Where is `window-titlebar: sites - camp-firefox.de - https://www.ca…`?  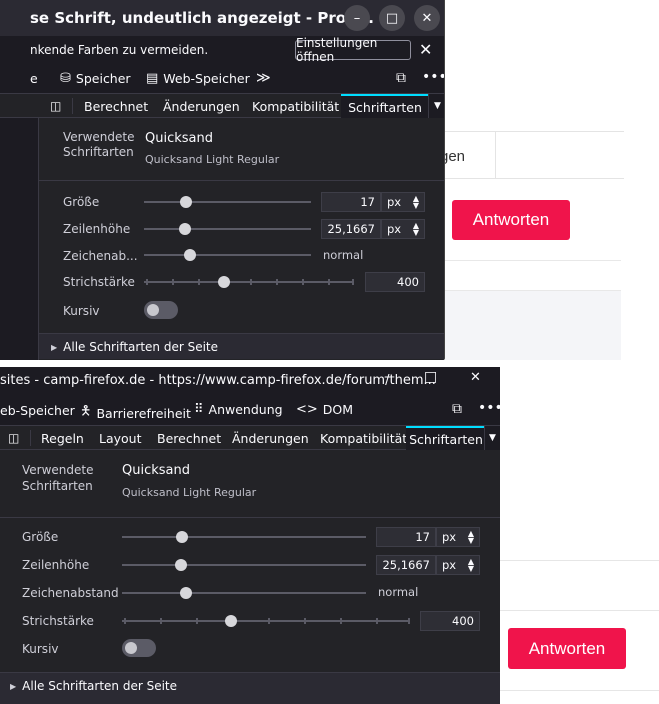 window-titlebar: sites - camp-firefox.de - https://www.ca… is located at coordinates (250, 381).